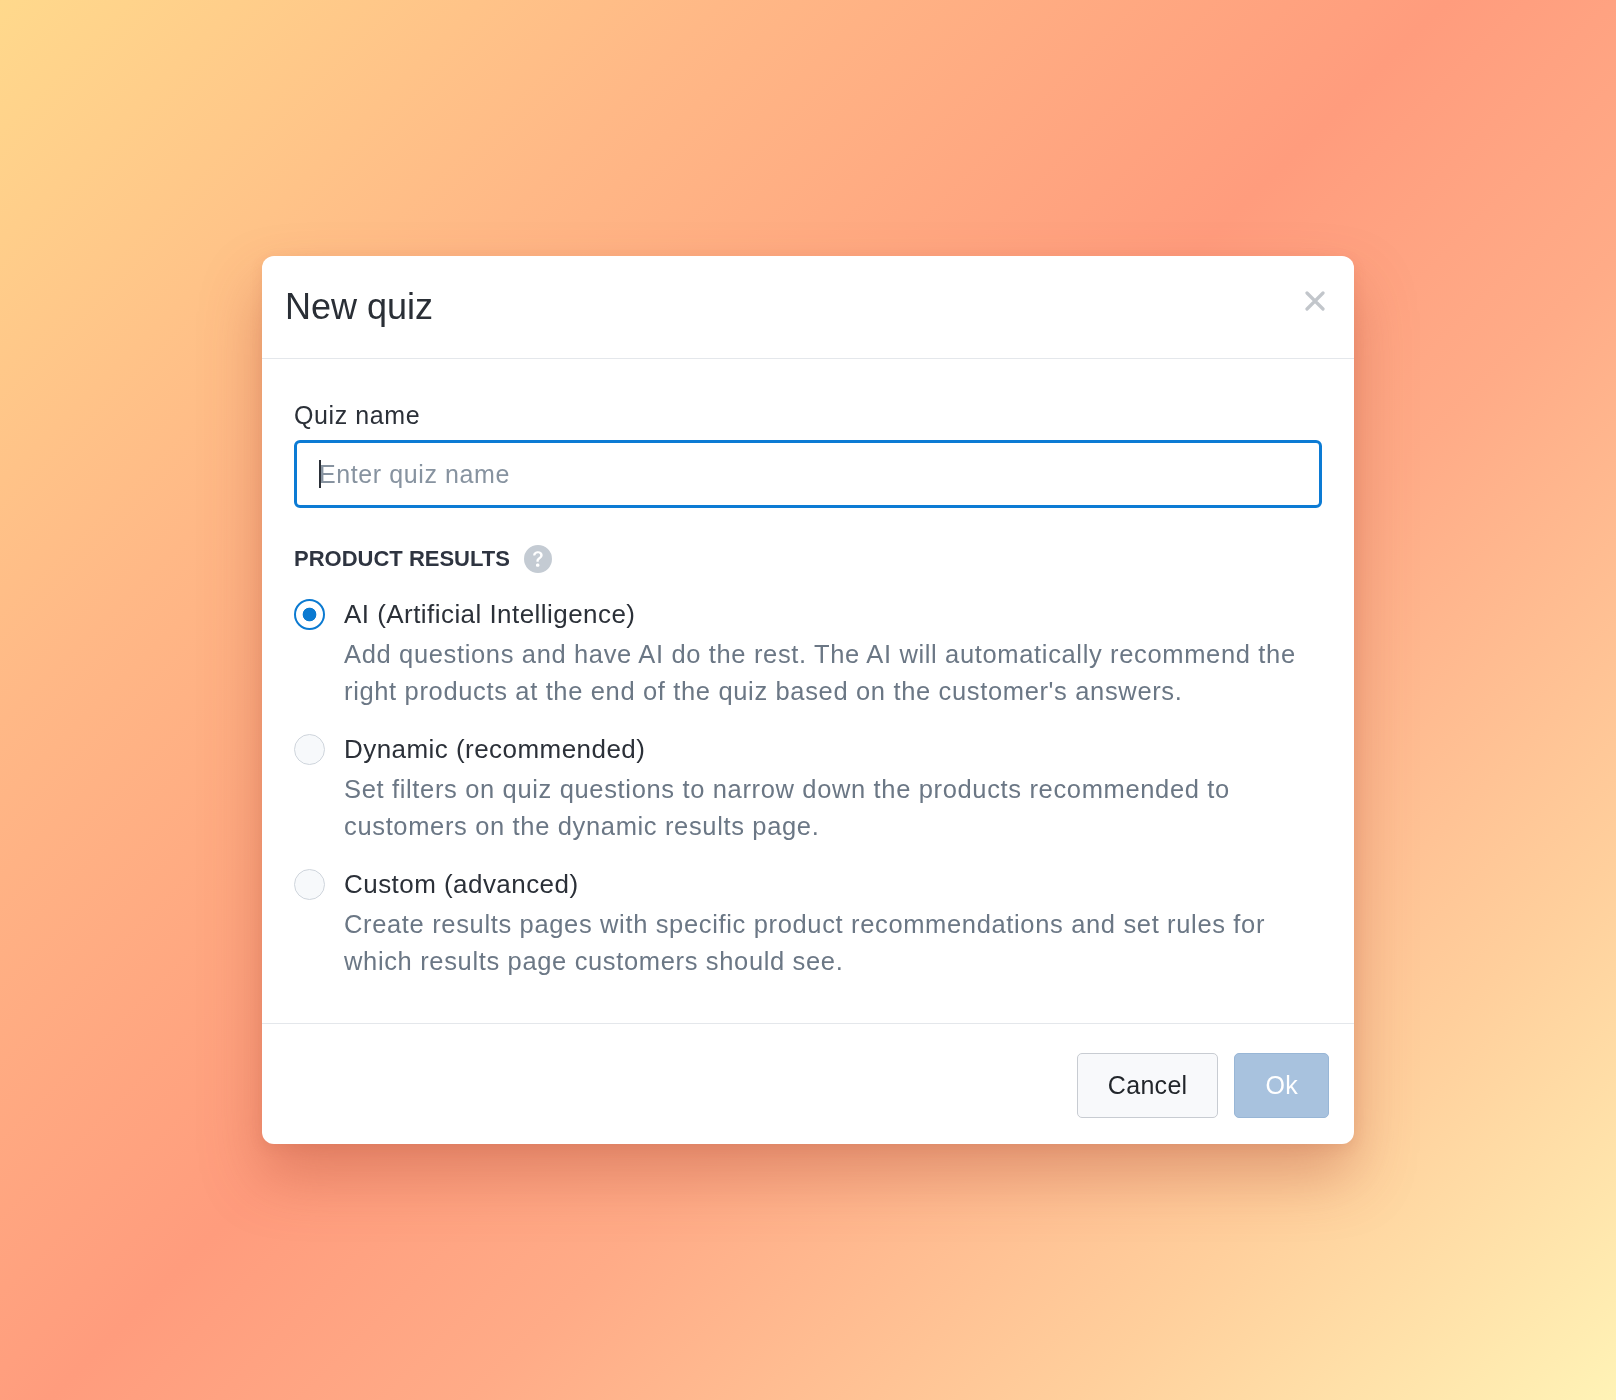 This screenshot has width=1616, height=1400. Describe the element at coordinates (320, 474) in the screenshot. I see `text-cursor-icon` at that location.